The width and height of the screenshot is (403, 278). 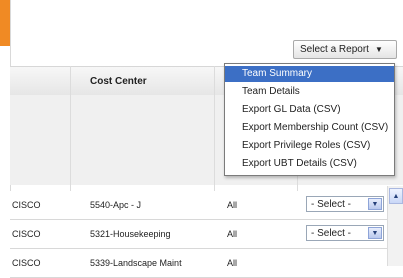 I want to click on menu-item-export-ubt-details: Export UBT Details (CSV), so click(x=309, y=164).